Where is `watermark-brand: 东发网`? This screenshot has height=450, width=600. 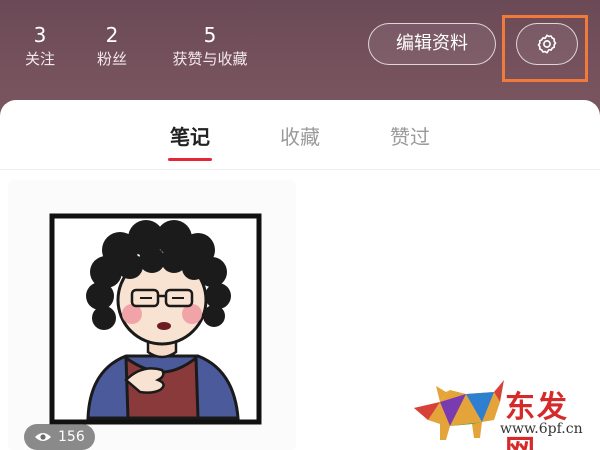 watermark-brand: 东发网 is located at coordinates (537, 420).